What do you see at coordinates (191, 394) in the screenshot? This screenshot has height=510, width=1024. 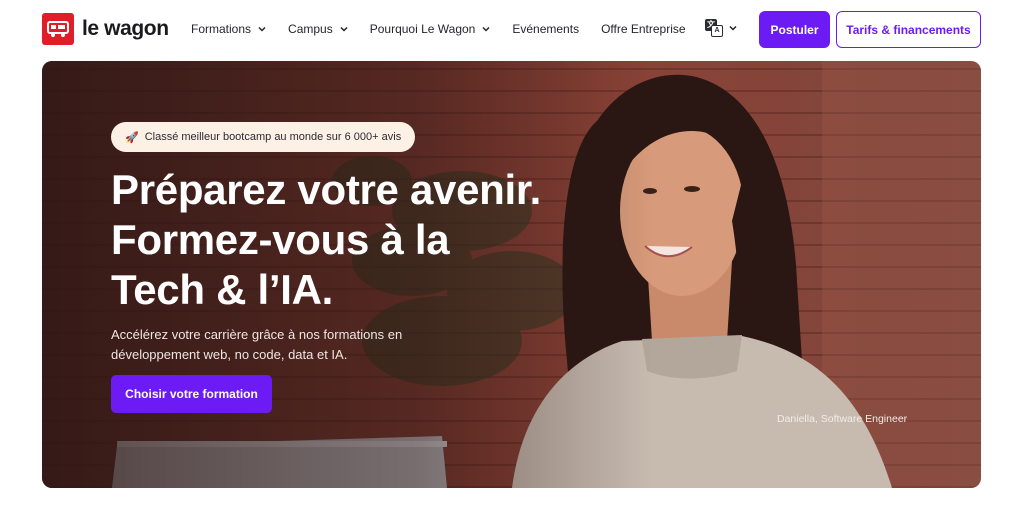 I see `choose-course-button: Choisir votre formation` at bounding box center [191, 394].